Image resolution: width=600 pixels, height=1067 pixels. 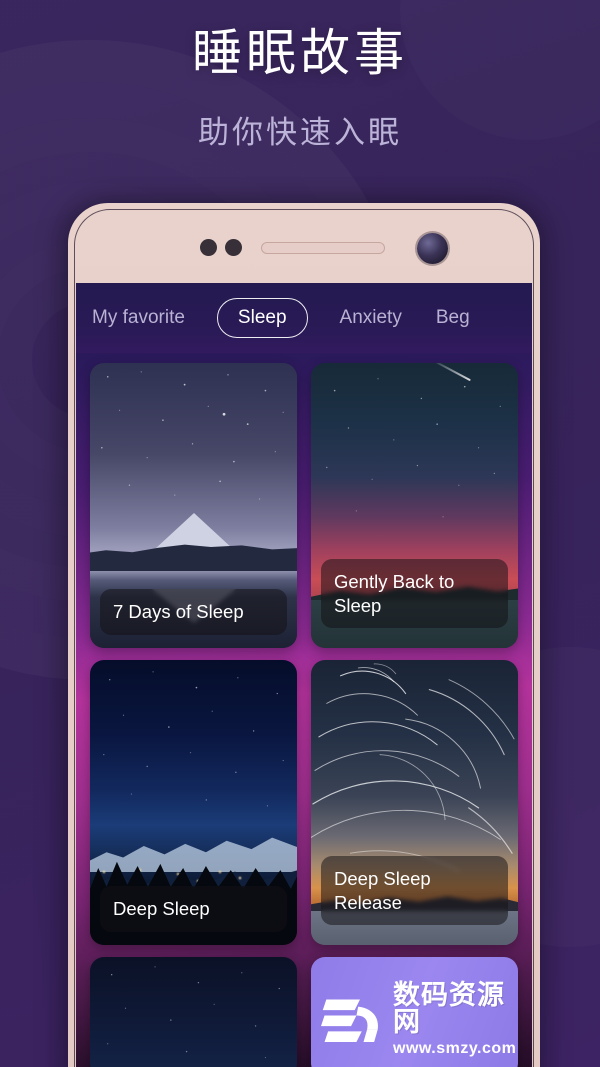 I want to click on tab-sleep: Sleep, so click(x=262, y=318).